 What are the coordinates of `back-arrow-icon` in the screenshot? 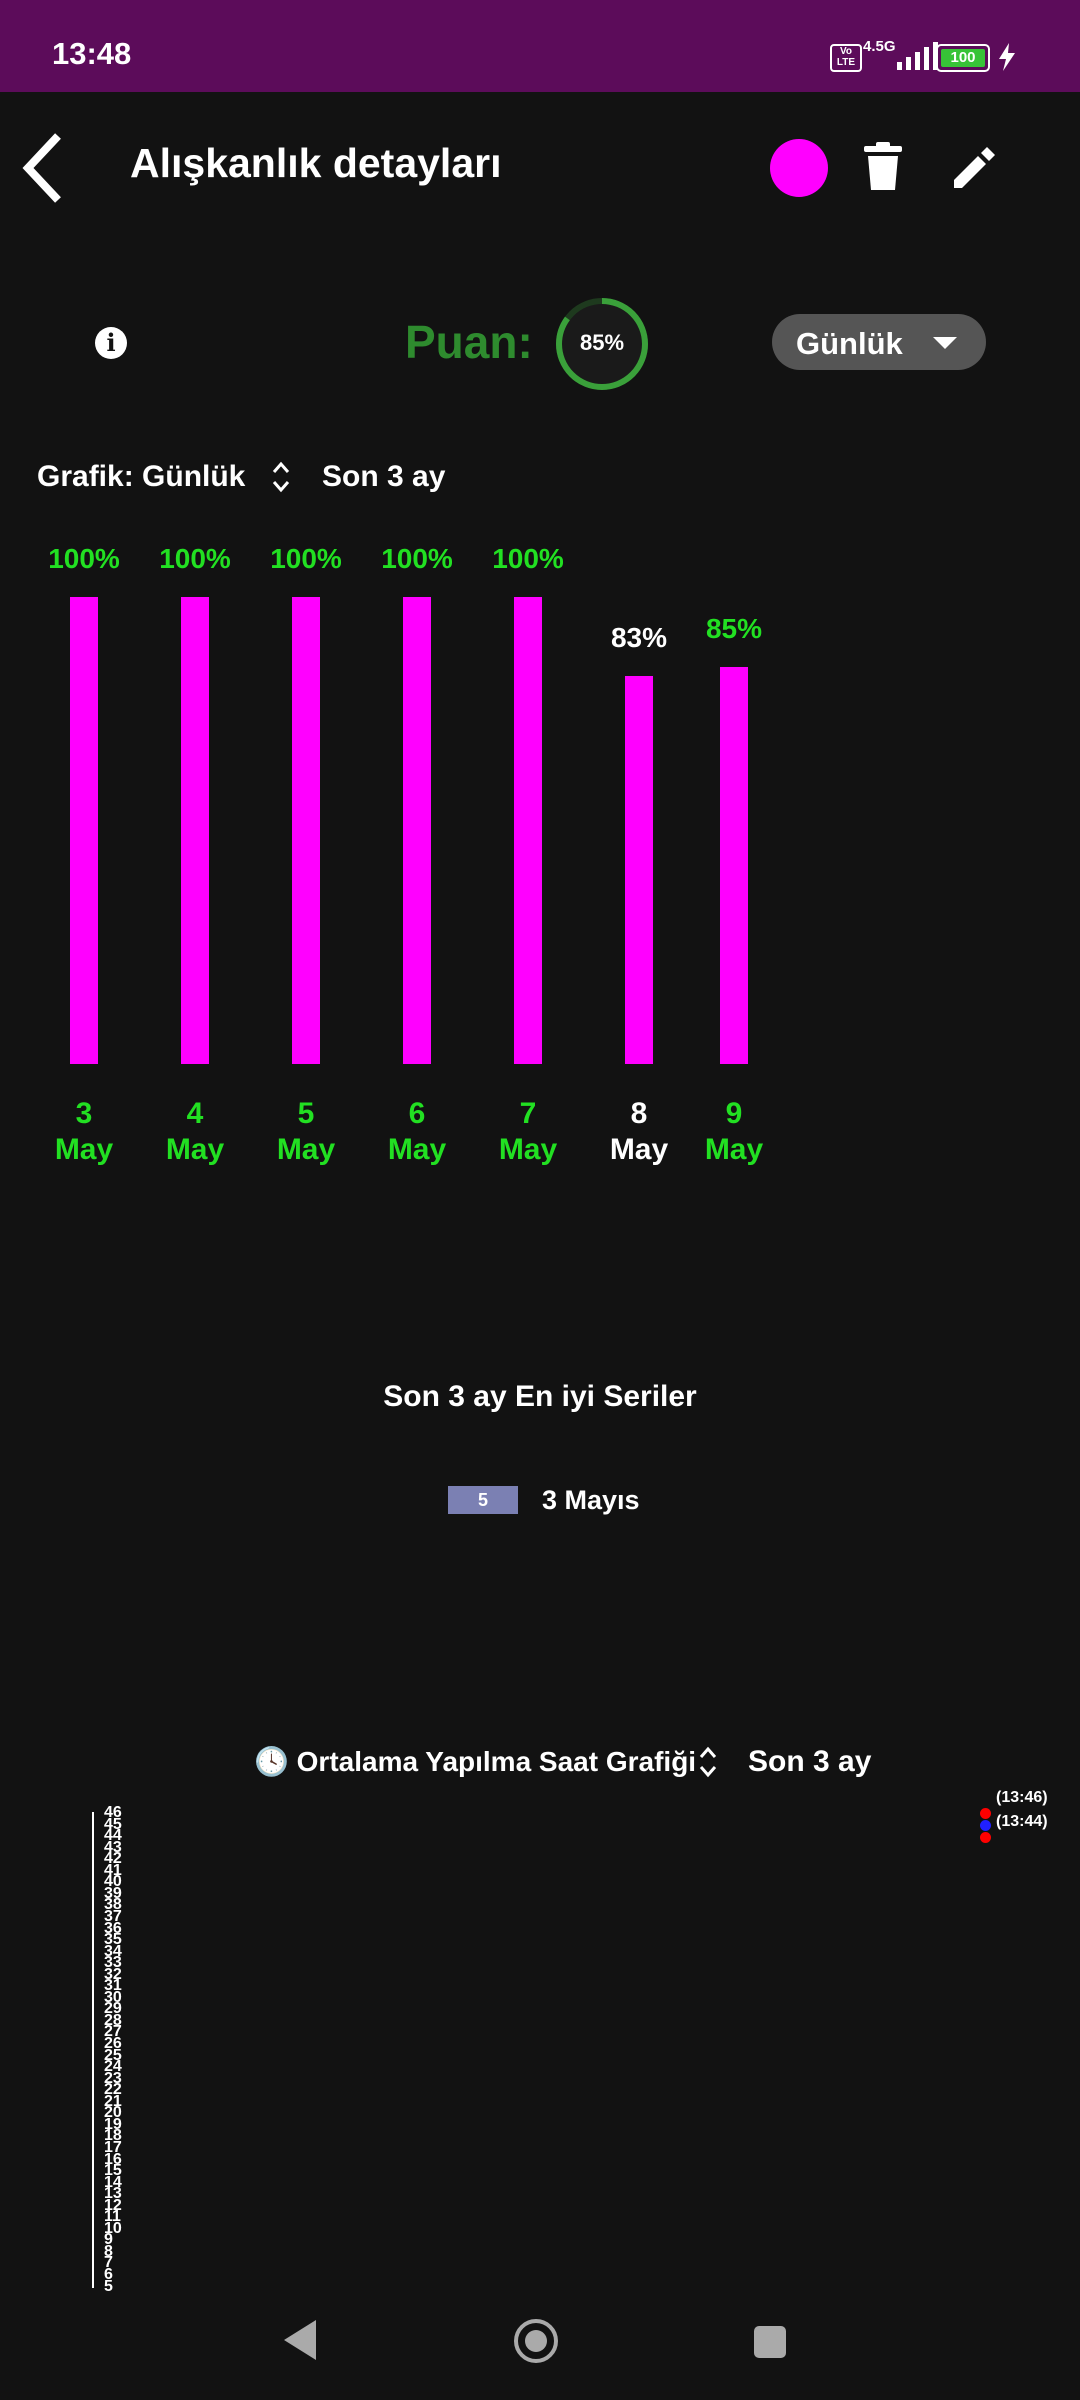 It's located at (43, 168).